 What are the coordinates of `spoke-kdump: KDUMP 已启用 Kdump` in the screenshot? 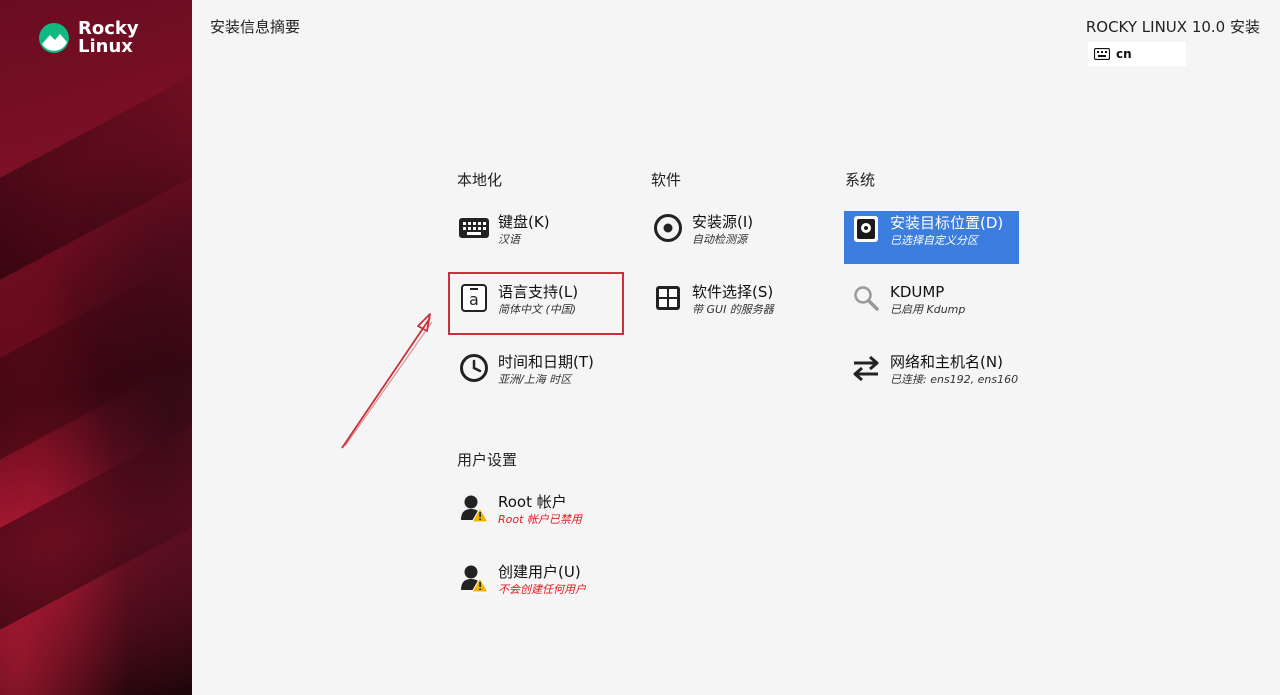 It's located at (907, 300).